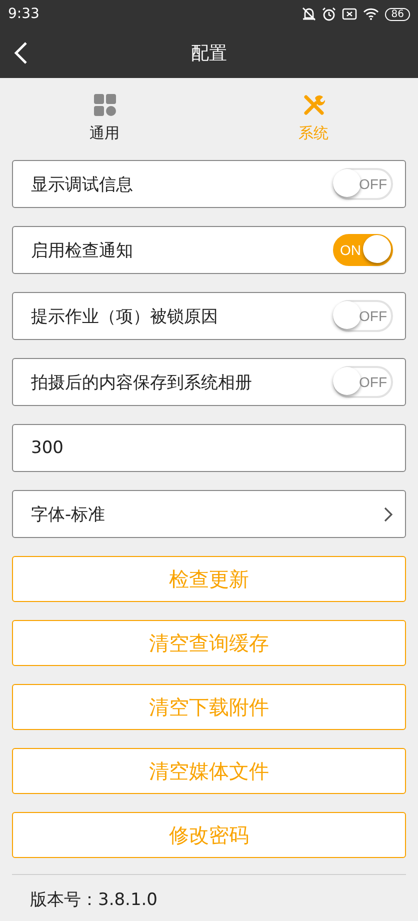 This screenshot has width=418, height=921. Describe the element at coordinates (105, 105) in the screenshot. I see `grid-icon` at that location.